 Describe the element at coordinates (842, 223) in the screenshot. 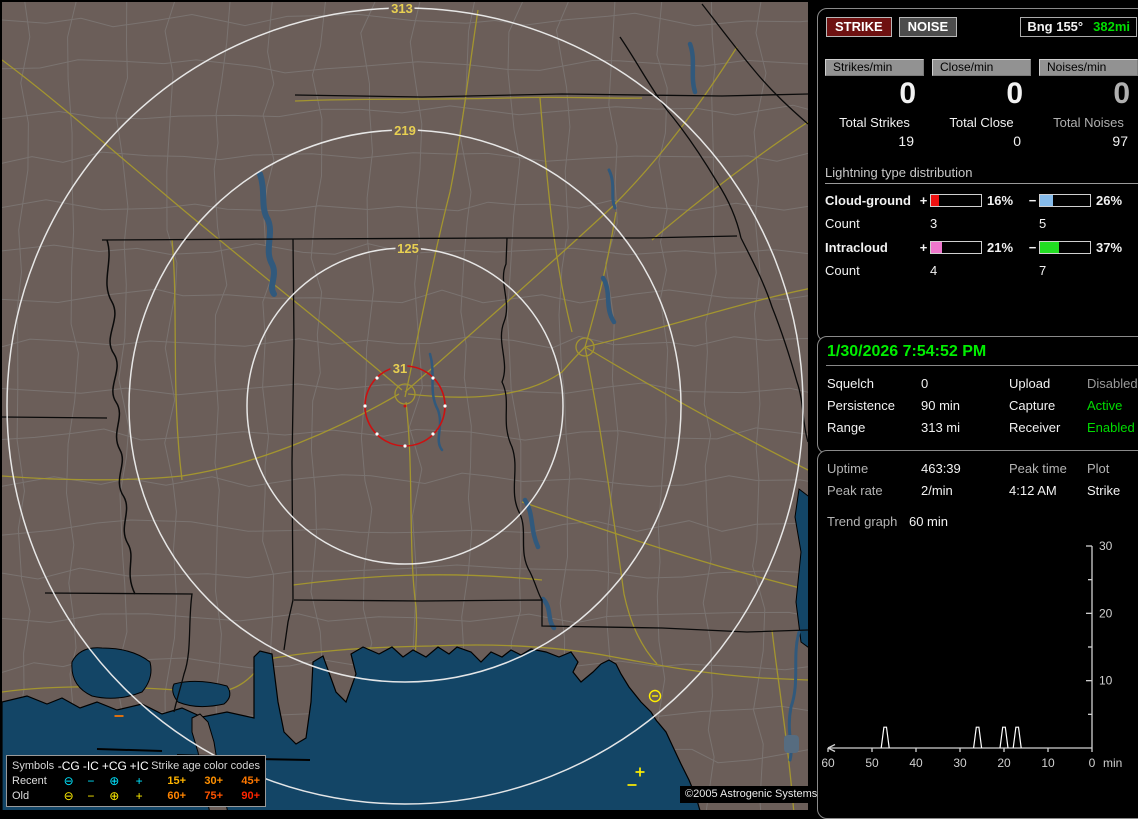

I see `count-label: Count` at that location.